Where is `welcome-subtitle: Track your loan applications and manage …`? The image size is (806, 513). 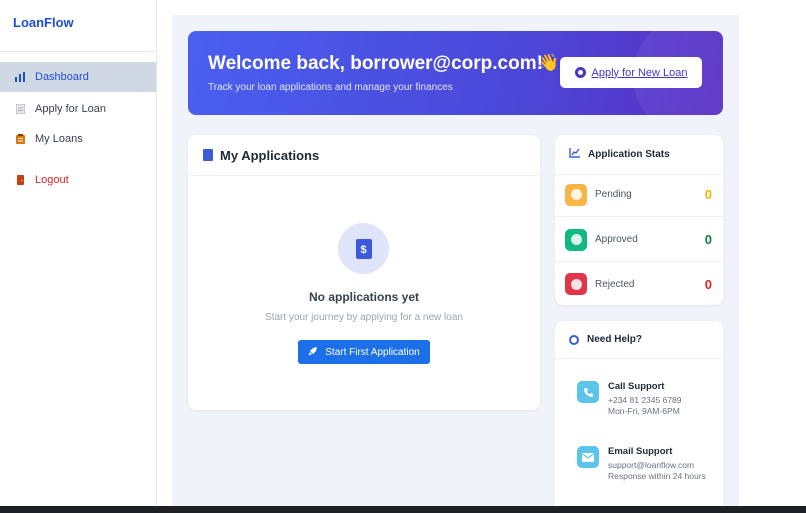
welcome-subtitle: Track your loan applications and manage … is located at coordinates (330, 87).